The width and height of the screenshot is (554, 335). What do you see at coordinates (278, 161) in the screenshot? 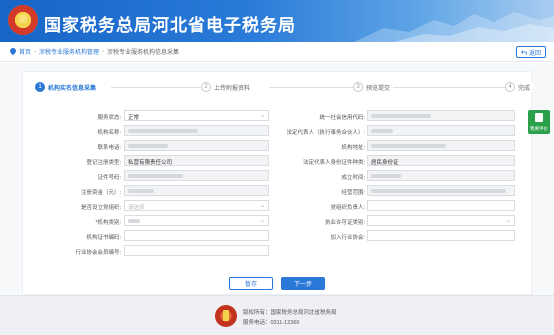
I see `form-row: 登记注册类型: 私营有限责任公司 法定代表人身份证件种类: 居民身份证` at bounding box center [278, 161].